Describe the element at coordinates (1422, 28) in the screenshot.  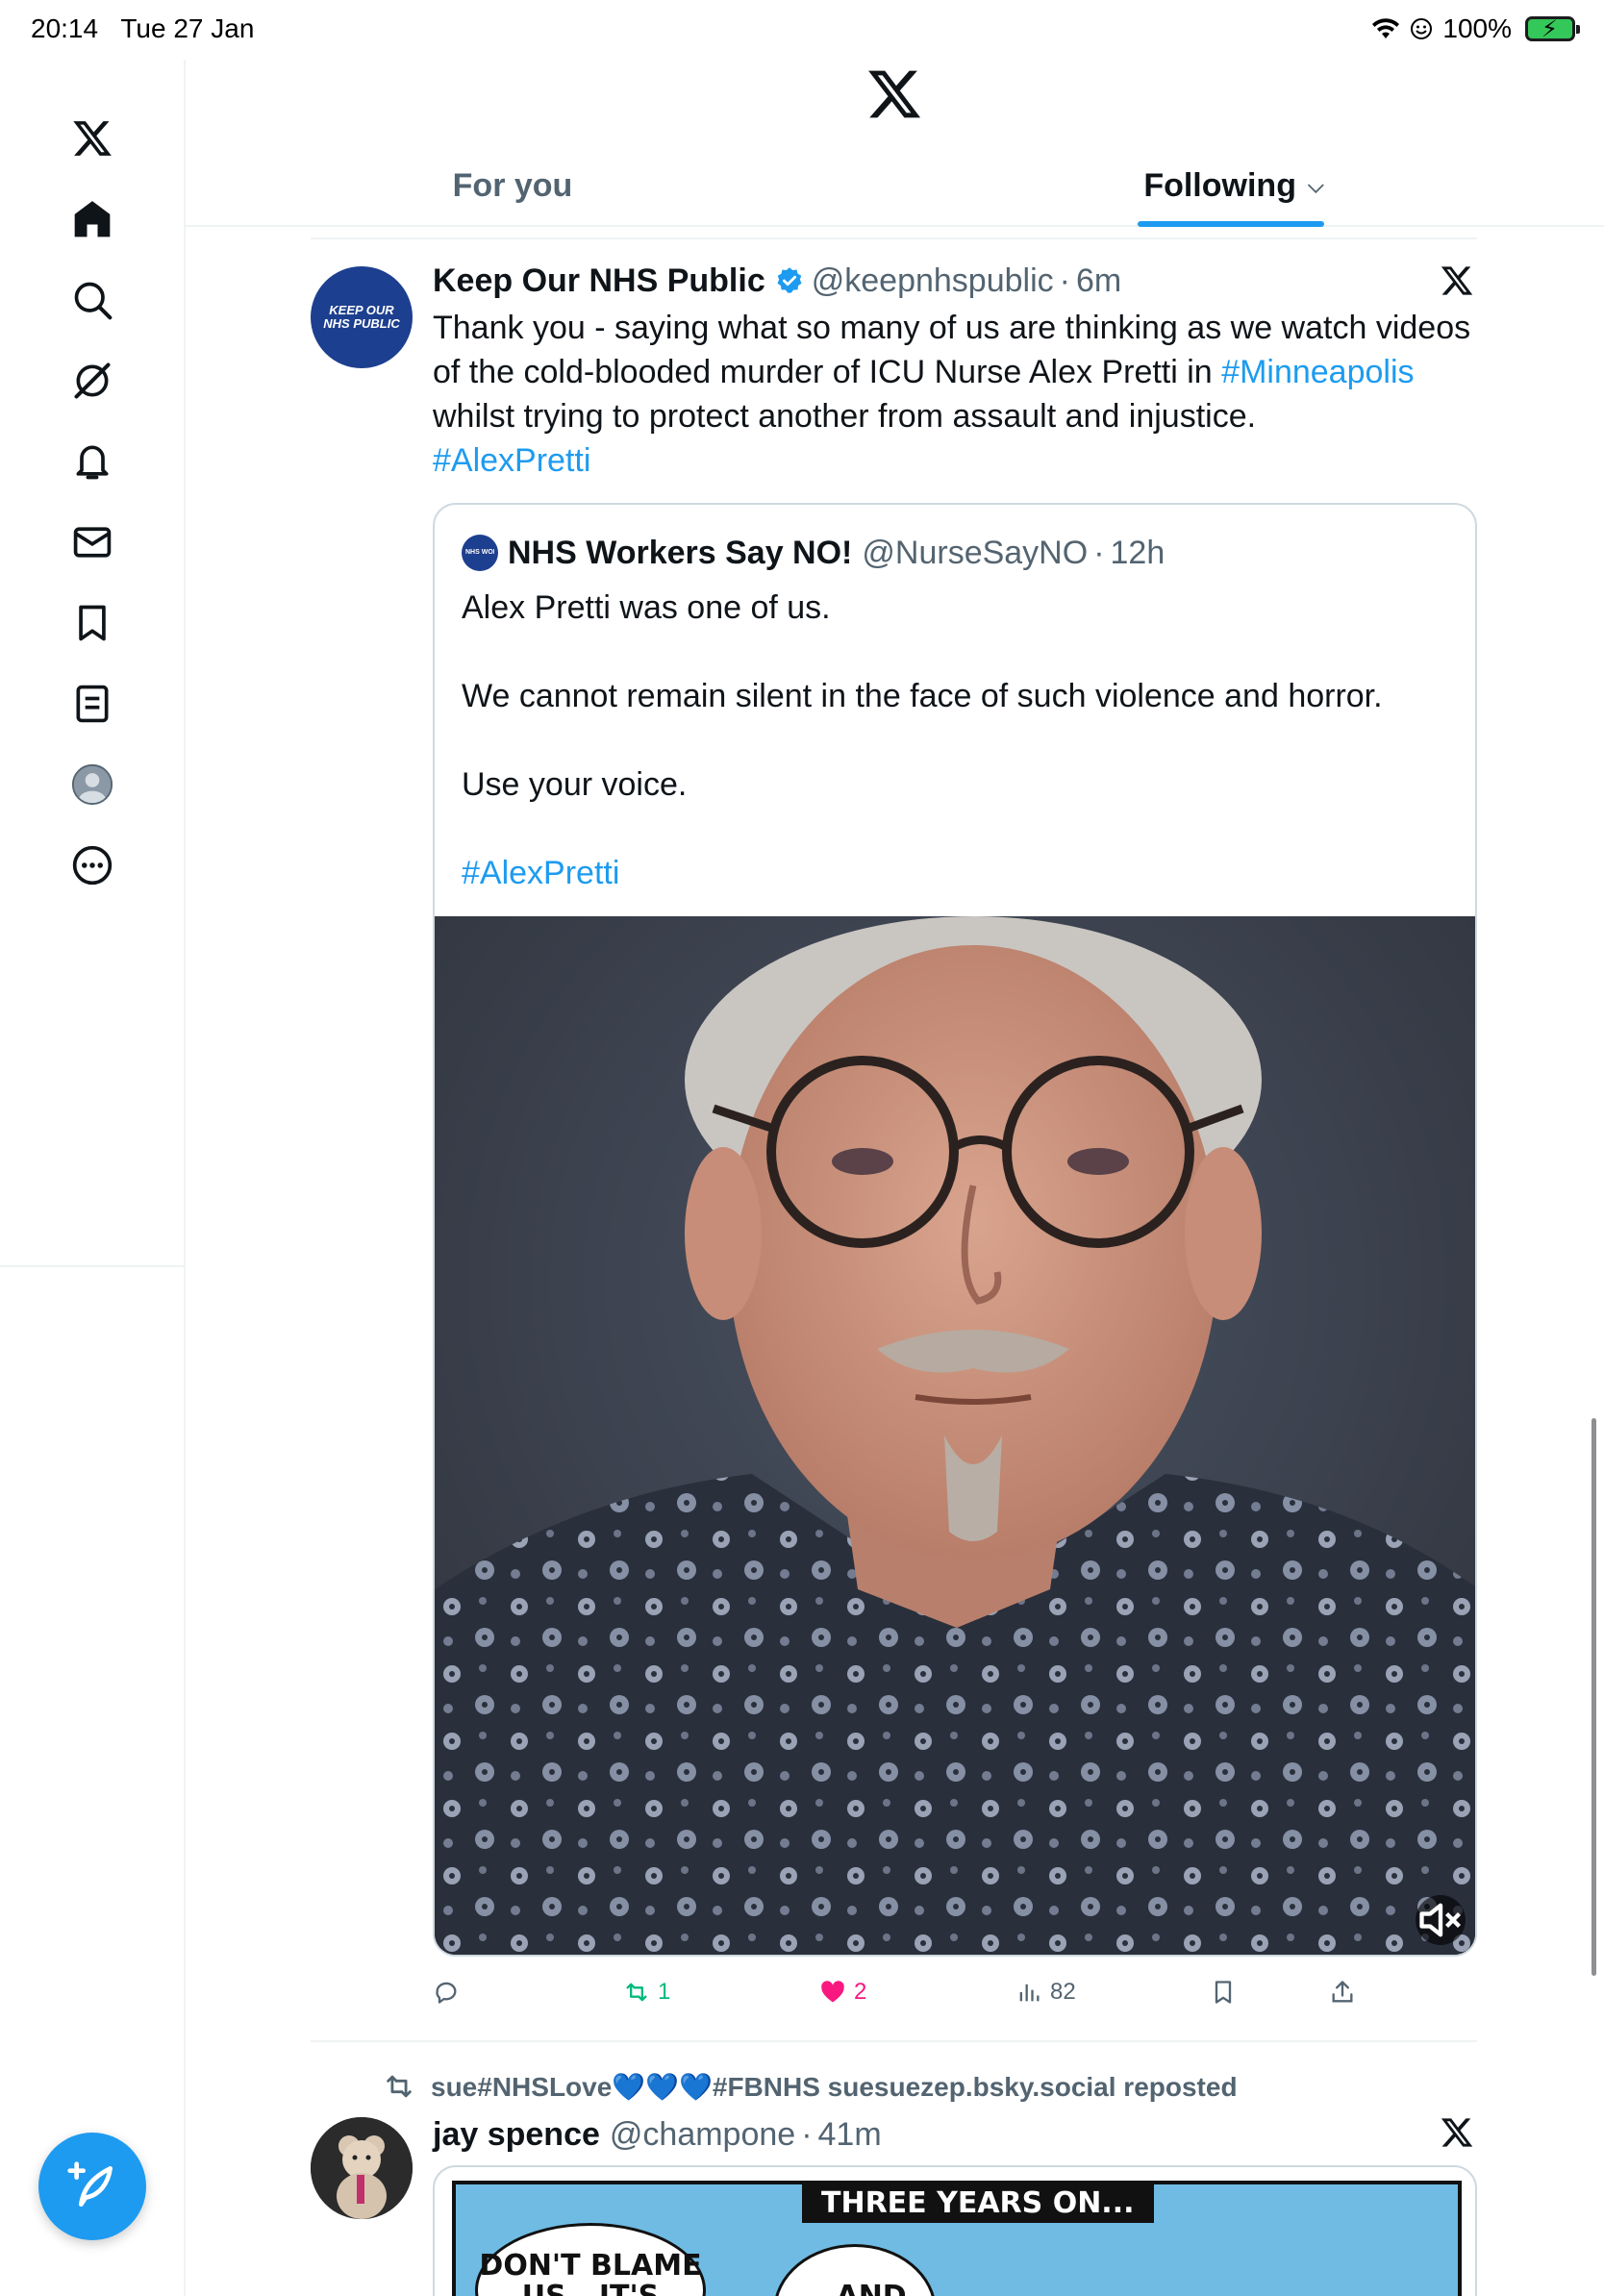
I see `focus-smiley-icon` at that location.